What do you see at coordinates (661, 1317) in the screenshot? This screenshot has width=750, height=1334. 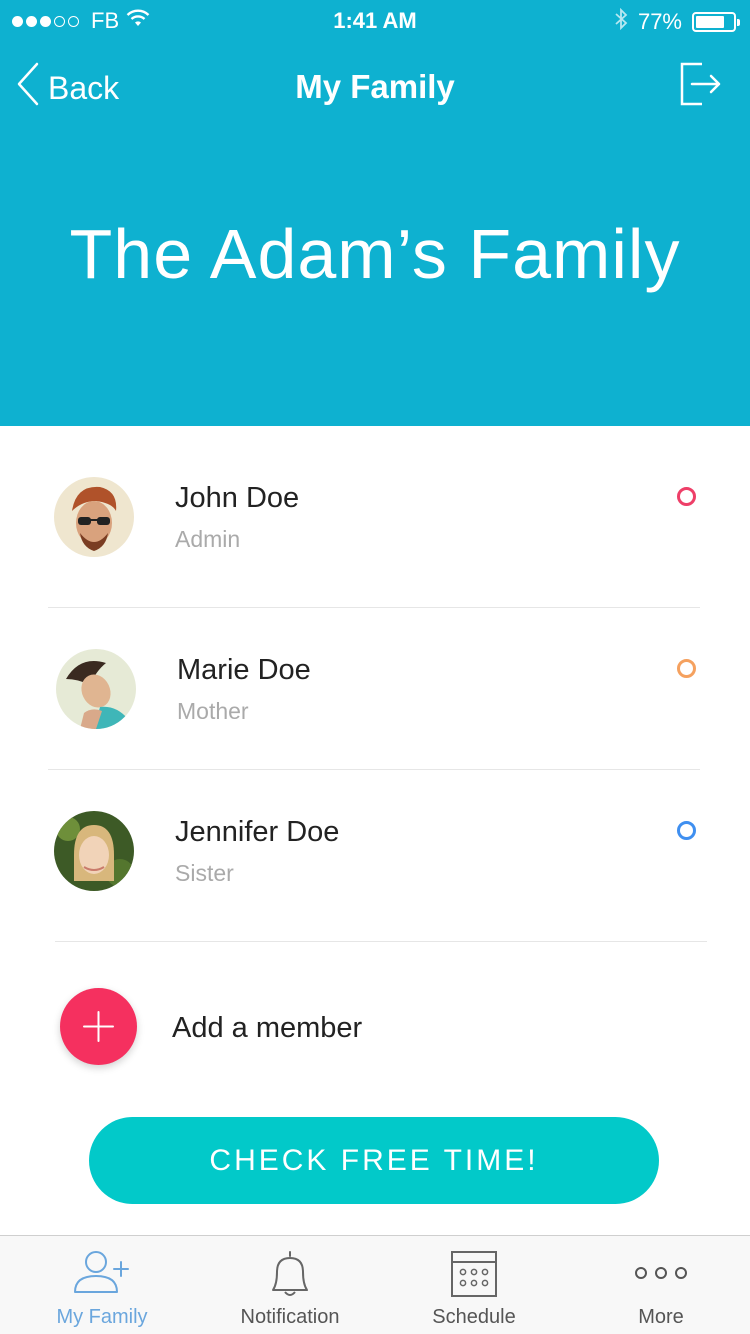 I see `tab-label: More` at bounding box center [661, 1317].